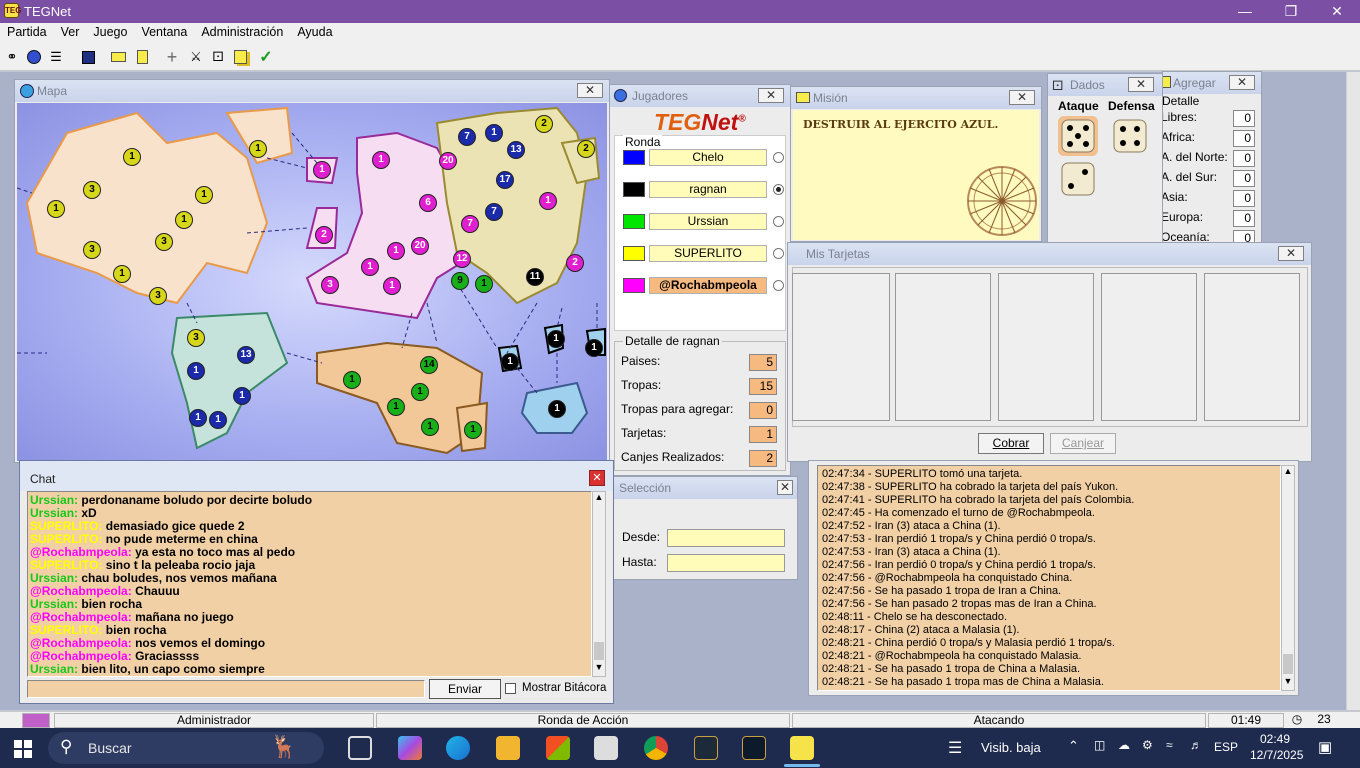  What do you see at coordinates (420, 246) in the screenshot?
I see `territory-marker: 20` at bounding box center [420, 246].